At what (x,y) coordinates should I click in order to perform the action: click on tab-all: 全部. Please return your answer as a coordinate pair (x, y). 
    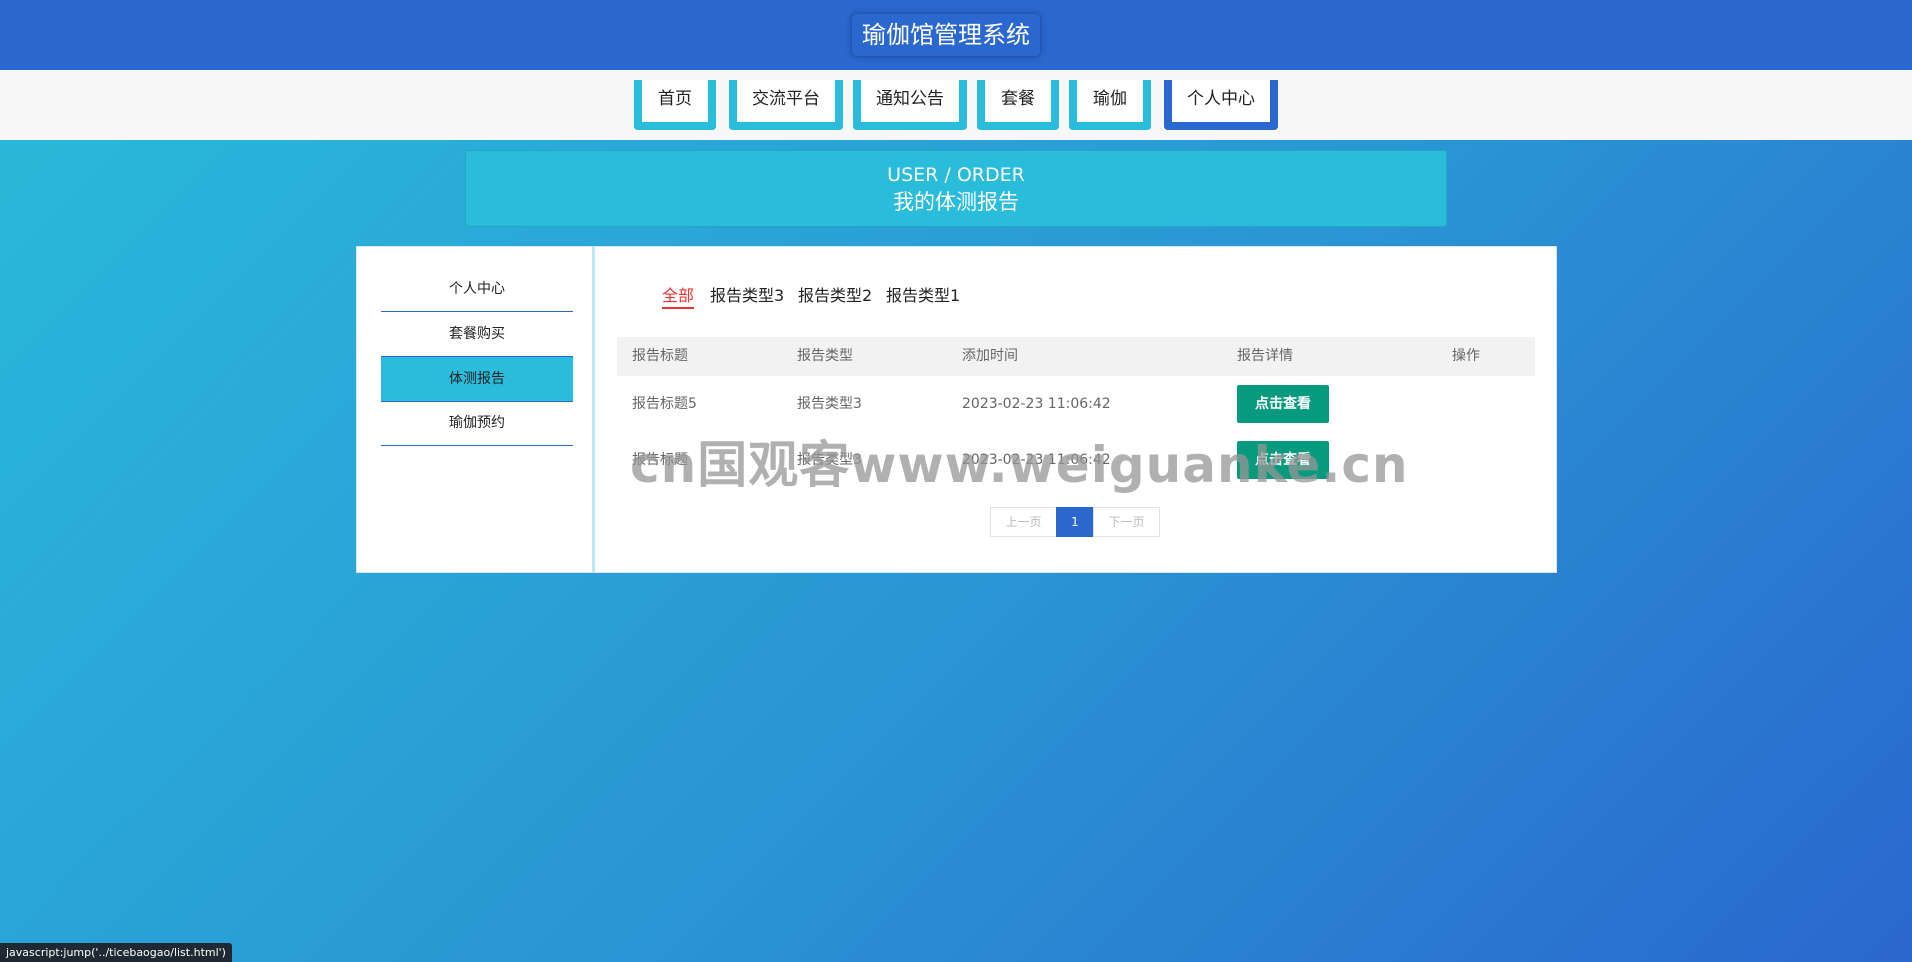
    Looking at the image, I should click on (678, 297).